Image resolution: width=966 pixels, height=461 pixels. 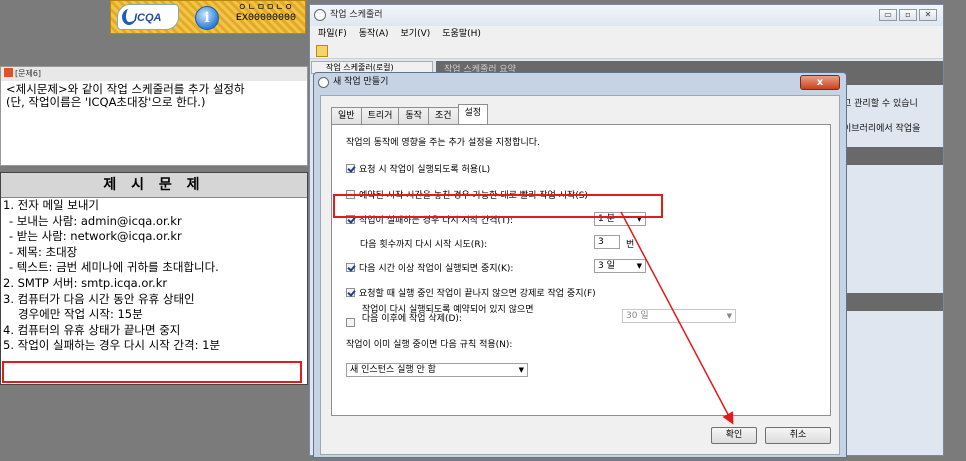 What do you see at coordinates (95, 236) in the screenshot?
I see `spec-line: - 받는 사람: network@icqa.or.kr` at bounding box center [95, 236].